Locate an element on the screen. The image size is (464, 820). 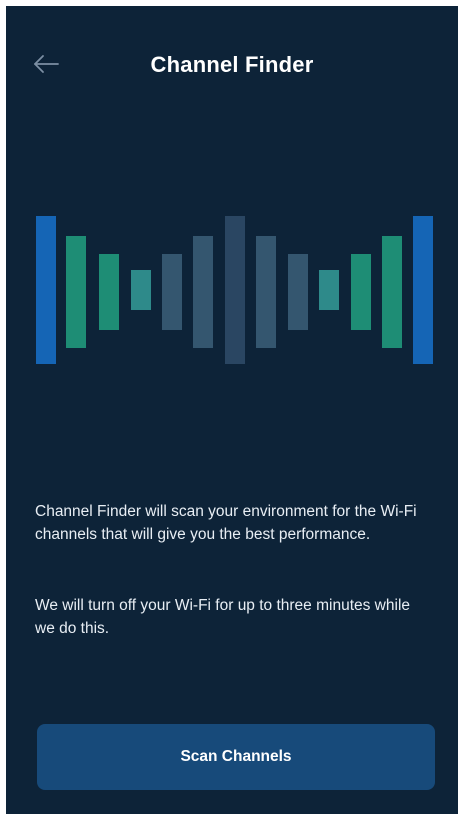
page-title: Channel Finder is located at coordinates (232, 64).